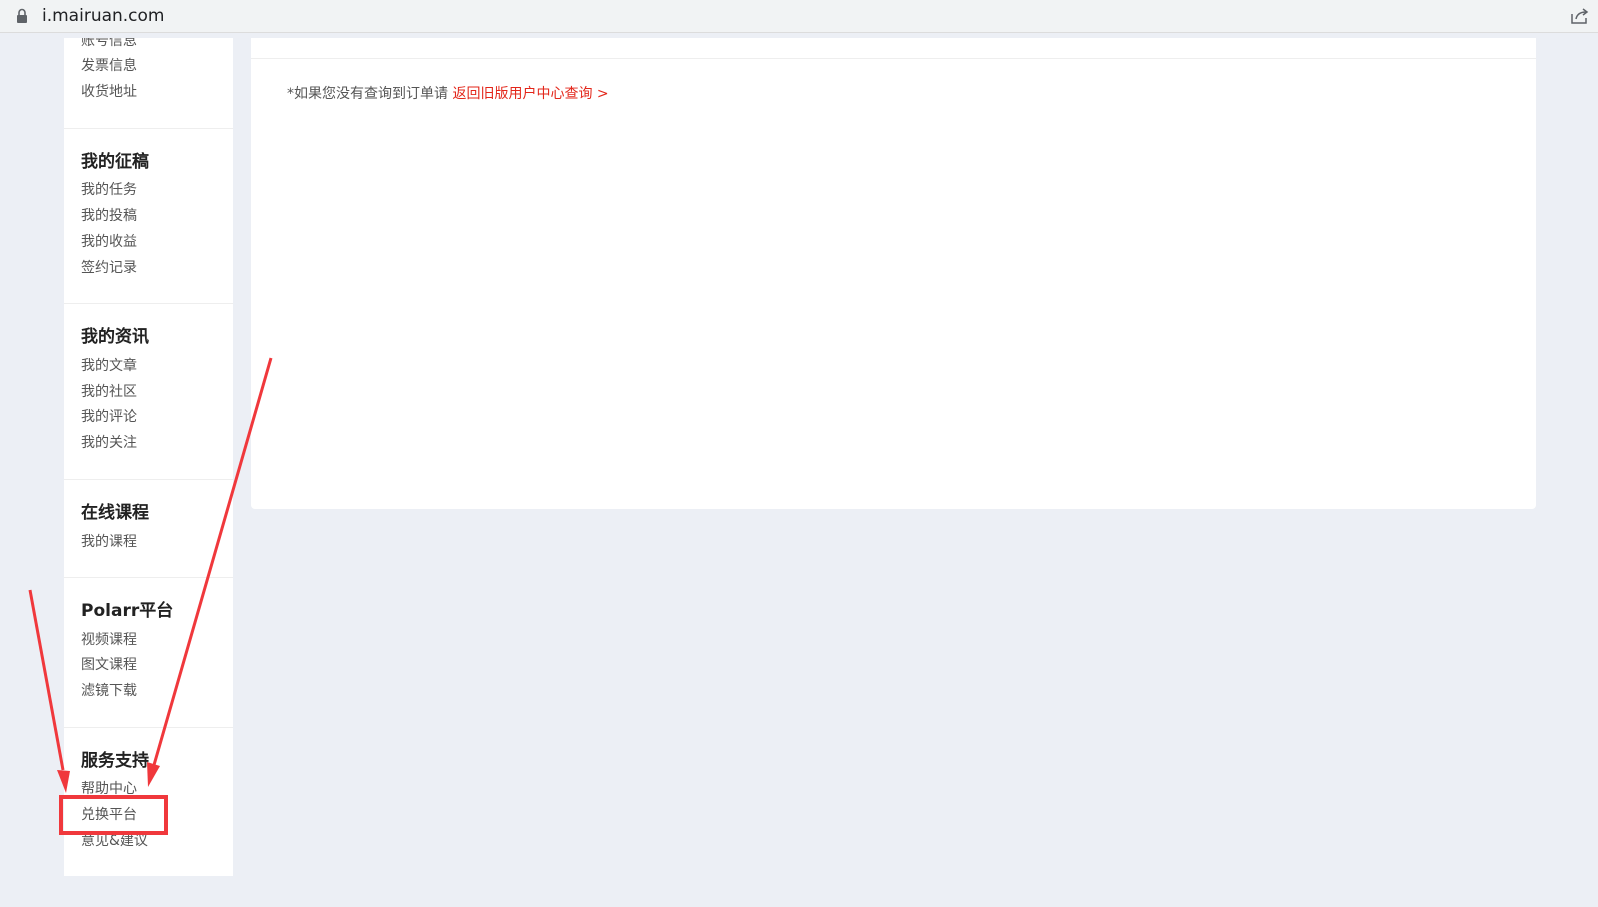  I want to click on sidebar-item-community: 我的社区, so click(109, 392).